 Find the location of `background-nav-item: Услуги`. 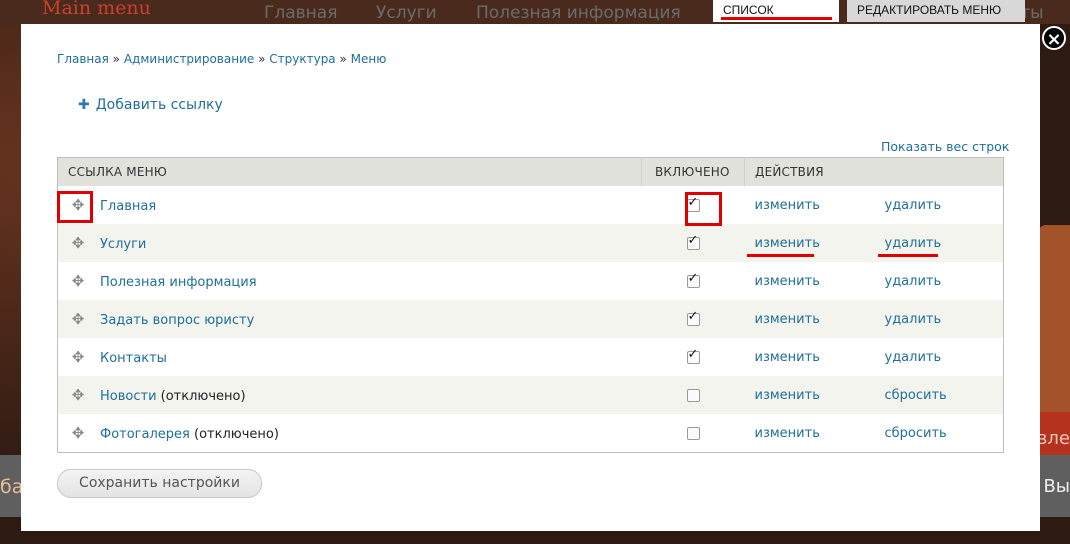

background-nav-item: Услуги is located at coordinates (406, 13).